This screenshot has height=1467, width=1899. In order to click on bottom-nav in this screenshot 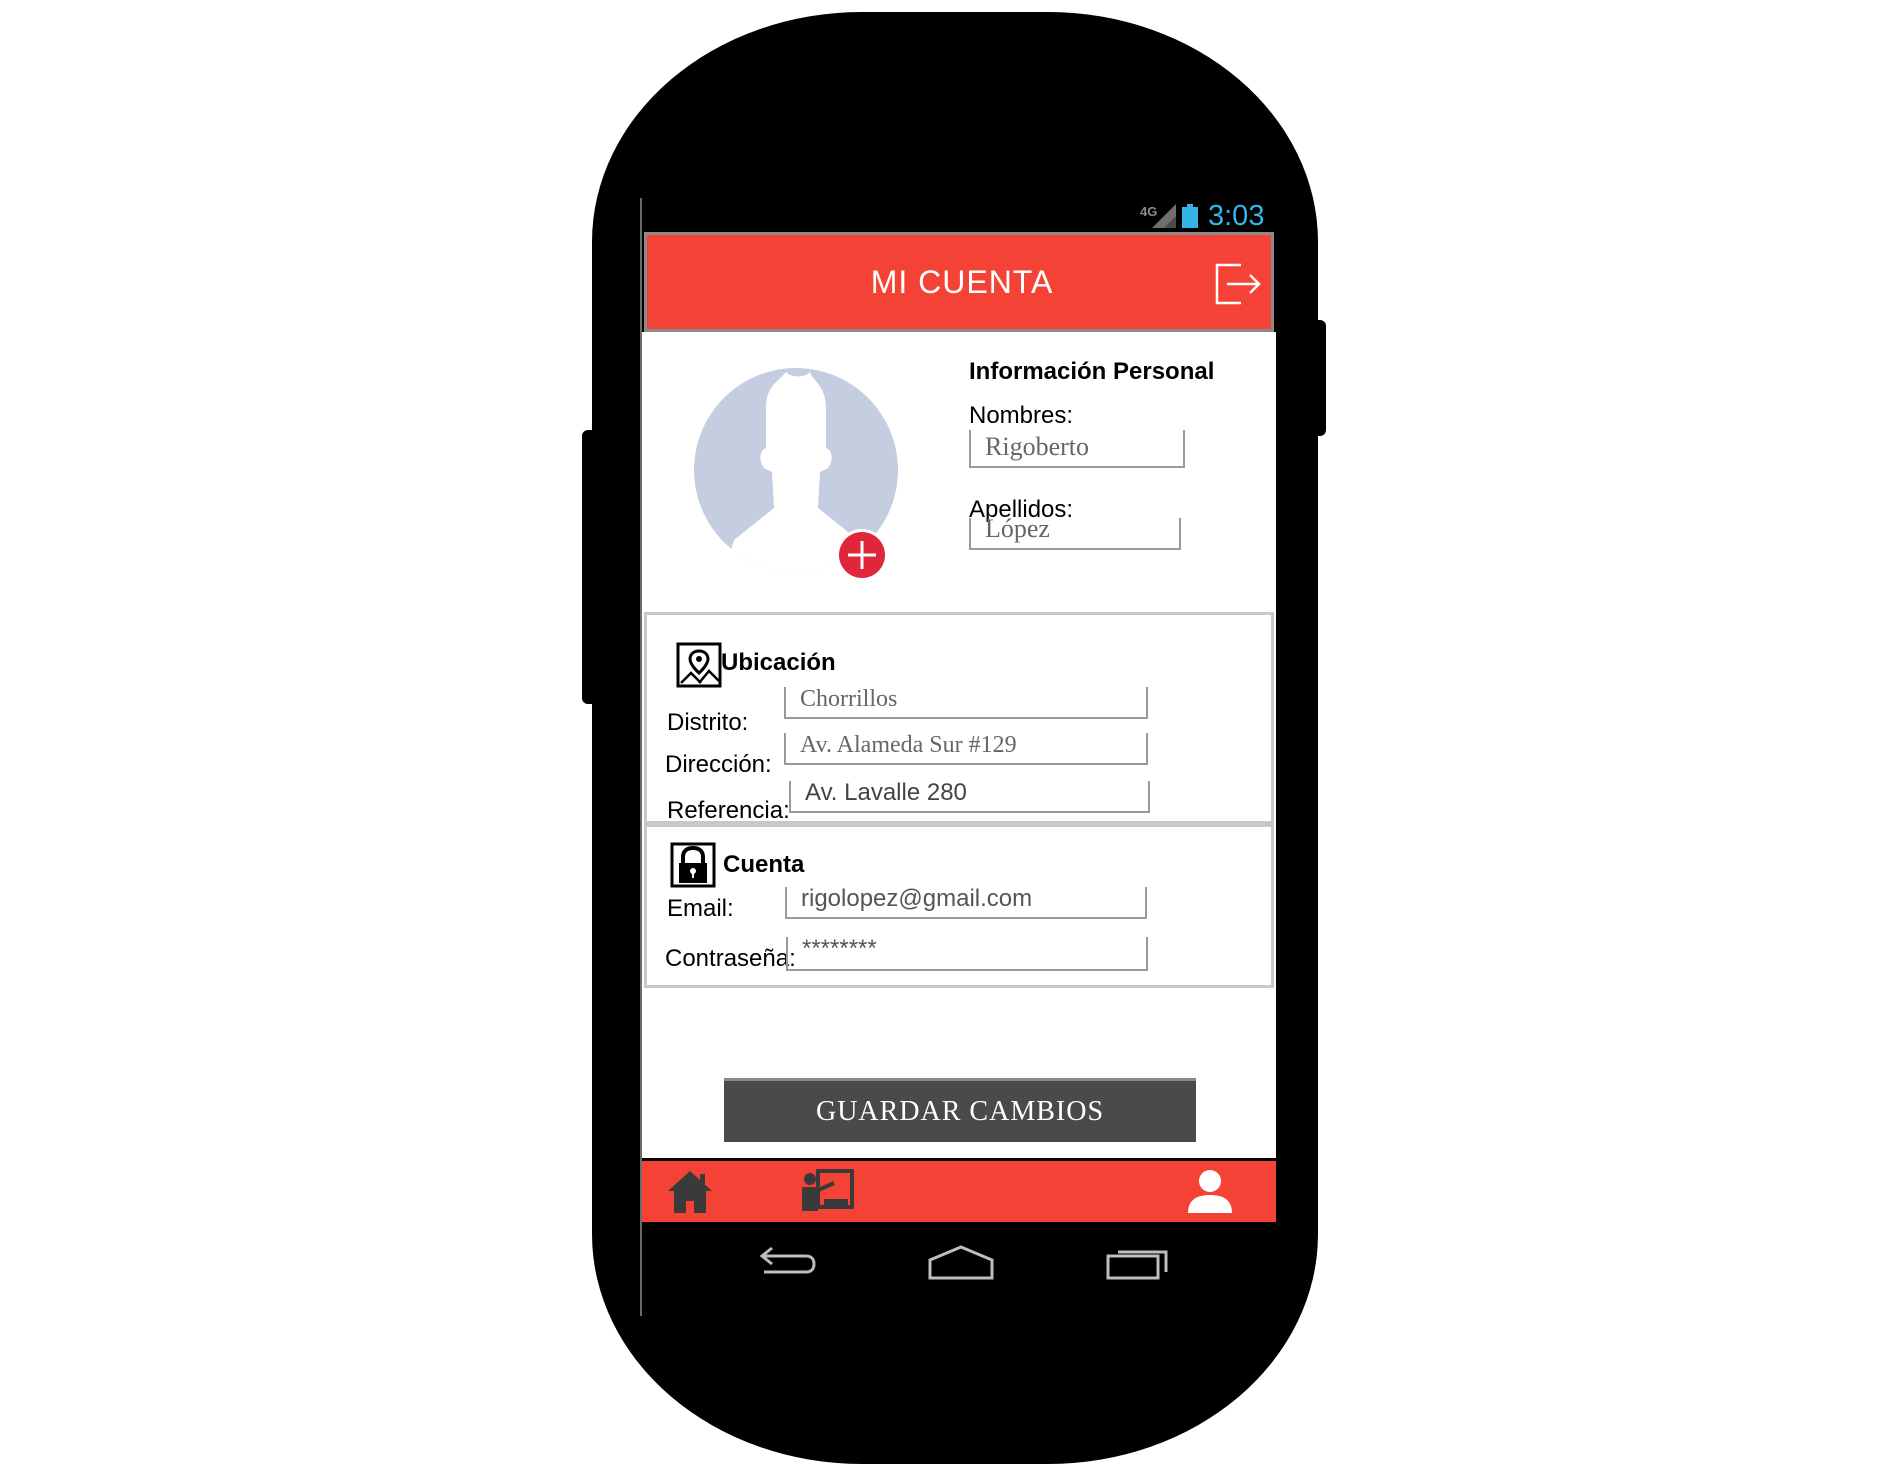, I will do `click(959, 1190)`.